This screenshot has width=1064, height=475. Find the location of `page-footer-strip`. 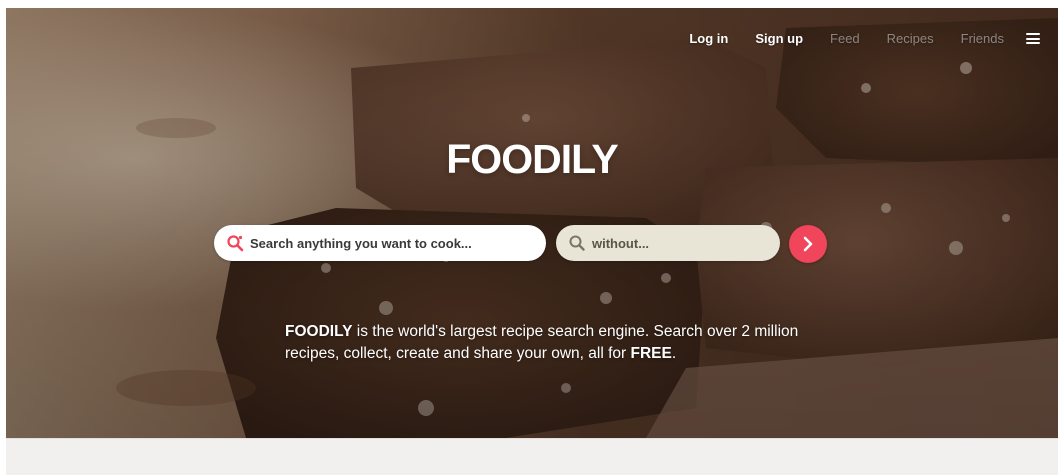

page-footer-strip is located at coordinates (532, 456).